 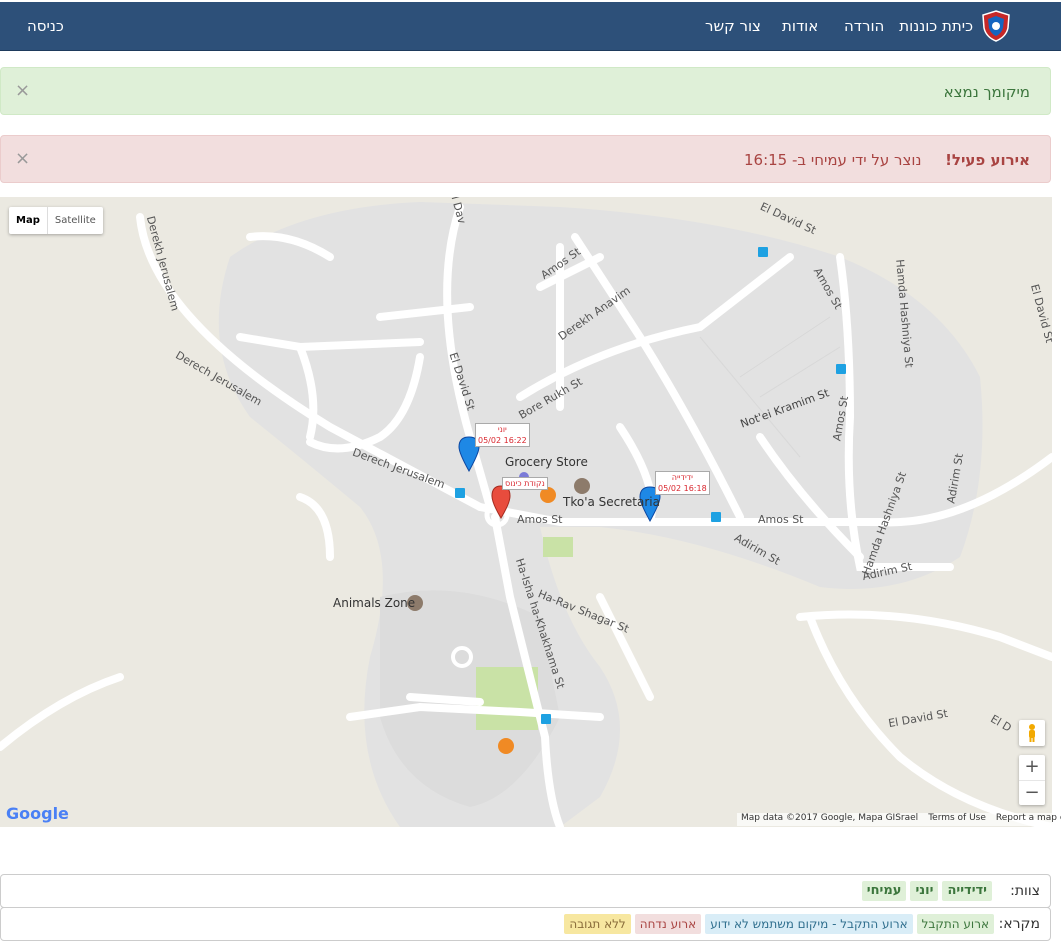 I want to click on map-type-map-button: Map, so click(x=28, y=220).